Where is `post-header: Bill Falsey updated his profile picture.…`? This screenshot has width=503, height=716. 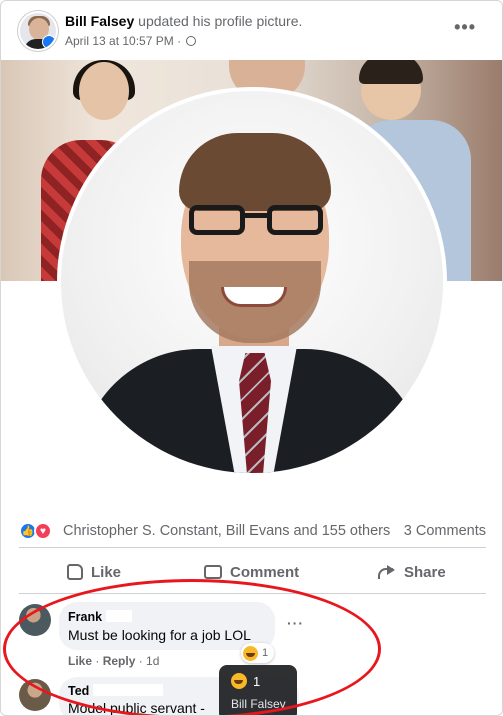
post-header: Bill Falsey updated his profile picture.… is located at coordinates (251, 30).